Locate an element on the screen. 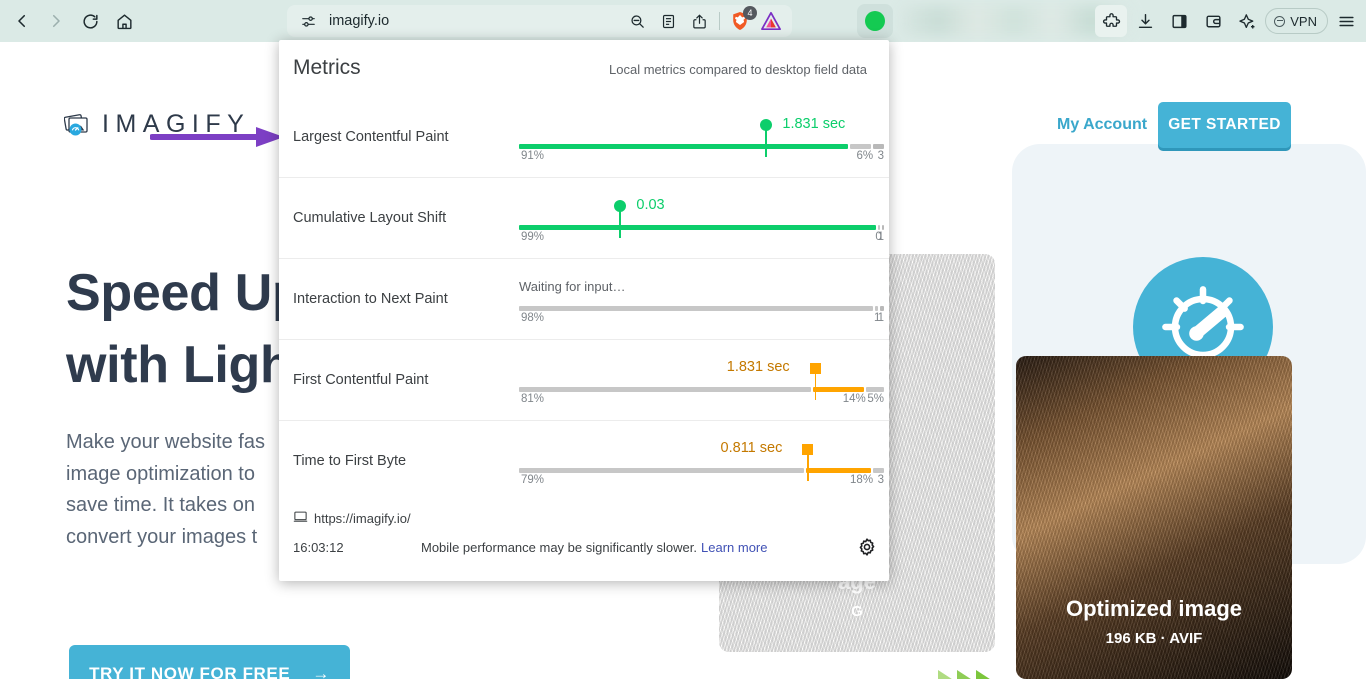 This screenshot has height=679, width=1366. url-bar-actions: 4 is located at coordinates (704, 20).